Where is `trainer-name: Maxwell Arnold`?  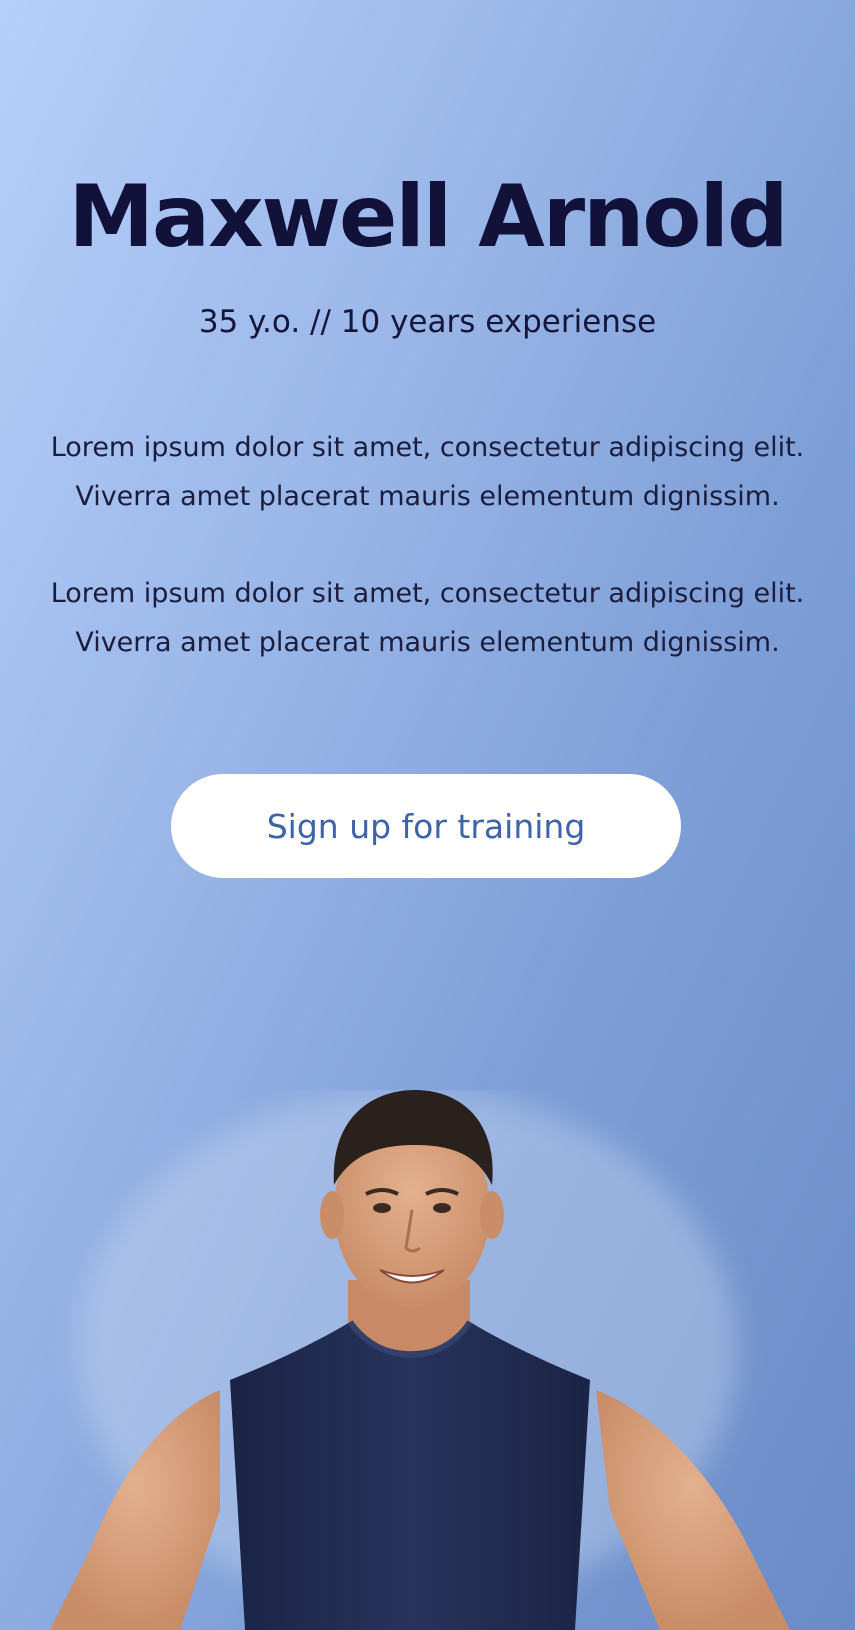
trainer-name: Maxwell Arnold is located at coordinates (428, 217).